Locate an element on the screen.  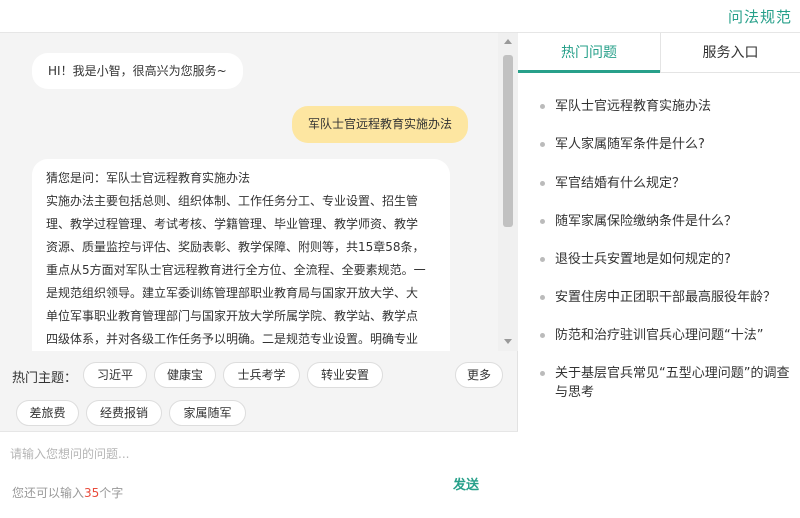
question-input is located at coordinates (255, 454).